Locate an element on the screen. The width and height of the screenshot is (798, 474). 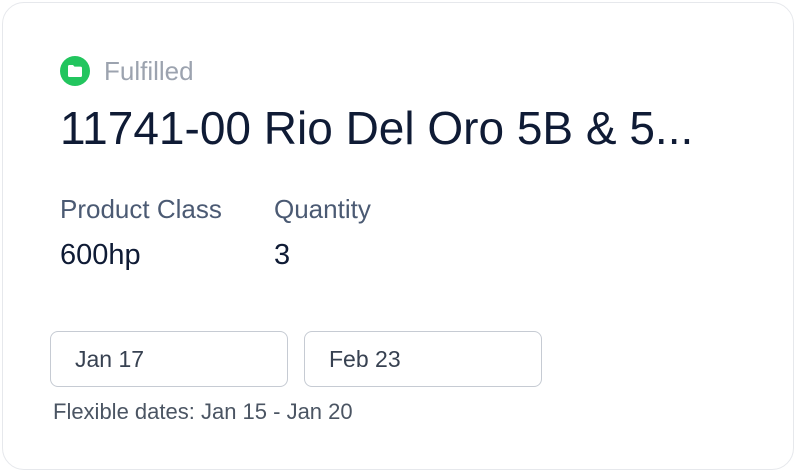
product-class-label: Product Class is located at coordinates (141, 209).